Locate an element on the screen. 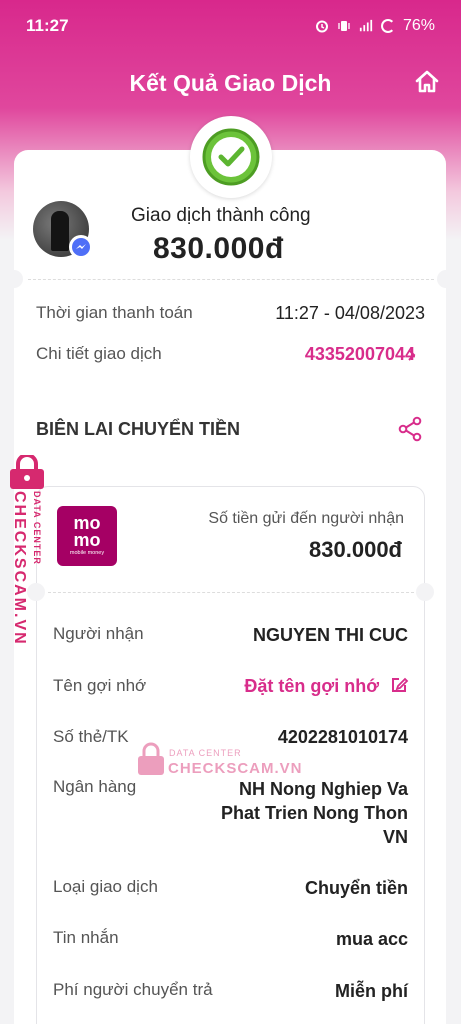 Image resolution: width=461 pixels, height=1024 pixels. receiver-amount-value: 830.000đ is located at coordinates (355, 549).